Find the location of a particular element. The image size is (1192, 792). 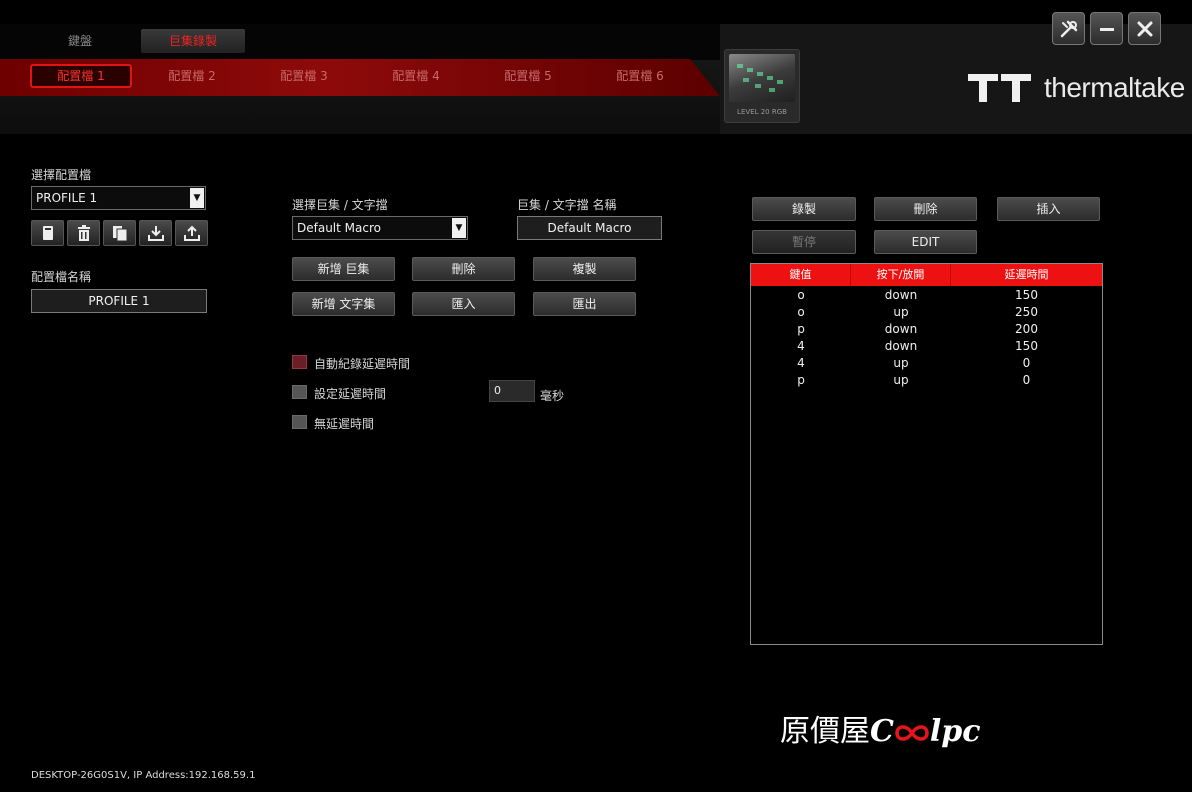

thermaltake-logo: thermaltake is located at coordinates (1076, 88).